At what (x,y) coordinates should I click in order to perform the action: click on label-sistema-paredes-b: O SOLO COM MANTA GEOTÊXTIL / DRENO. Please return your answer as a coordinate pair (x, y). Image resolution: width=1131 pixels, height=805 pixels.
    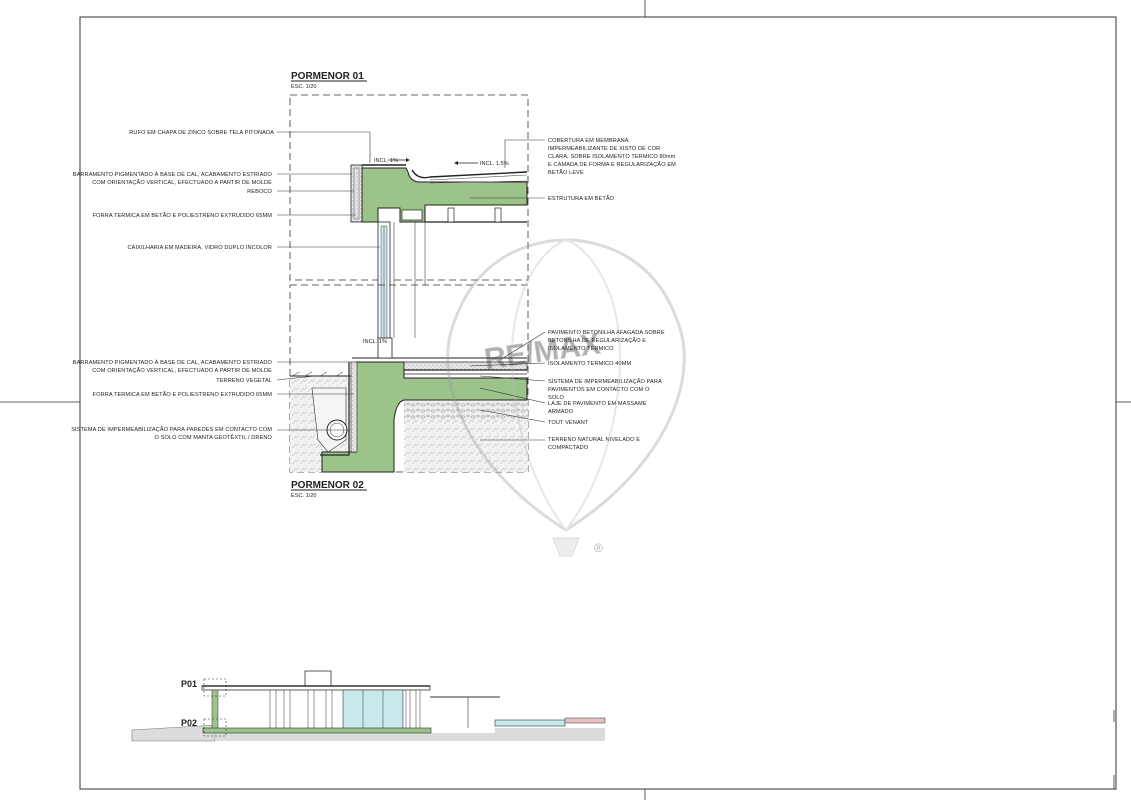
    Looking at the image, I should click on (214, 437).